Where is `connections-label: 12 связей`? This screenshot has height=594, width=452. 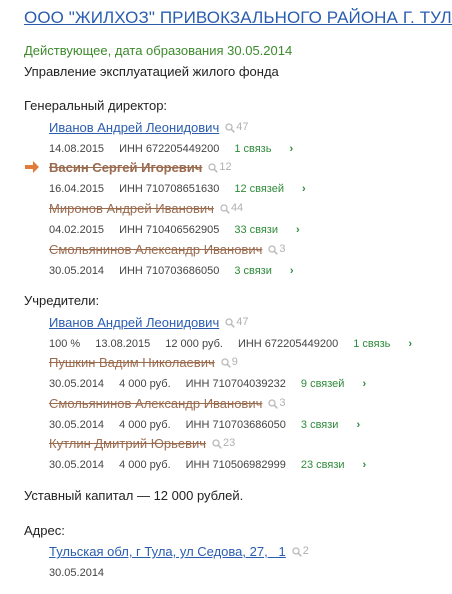
connections-label: 12 связей is located at coordinates (259, 189).